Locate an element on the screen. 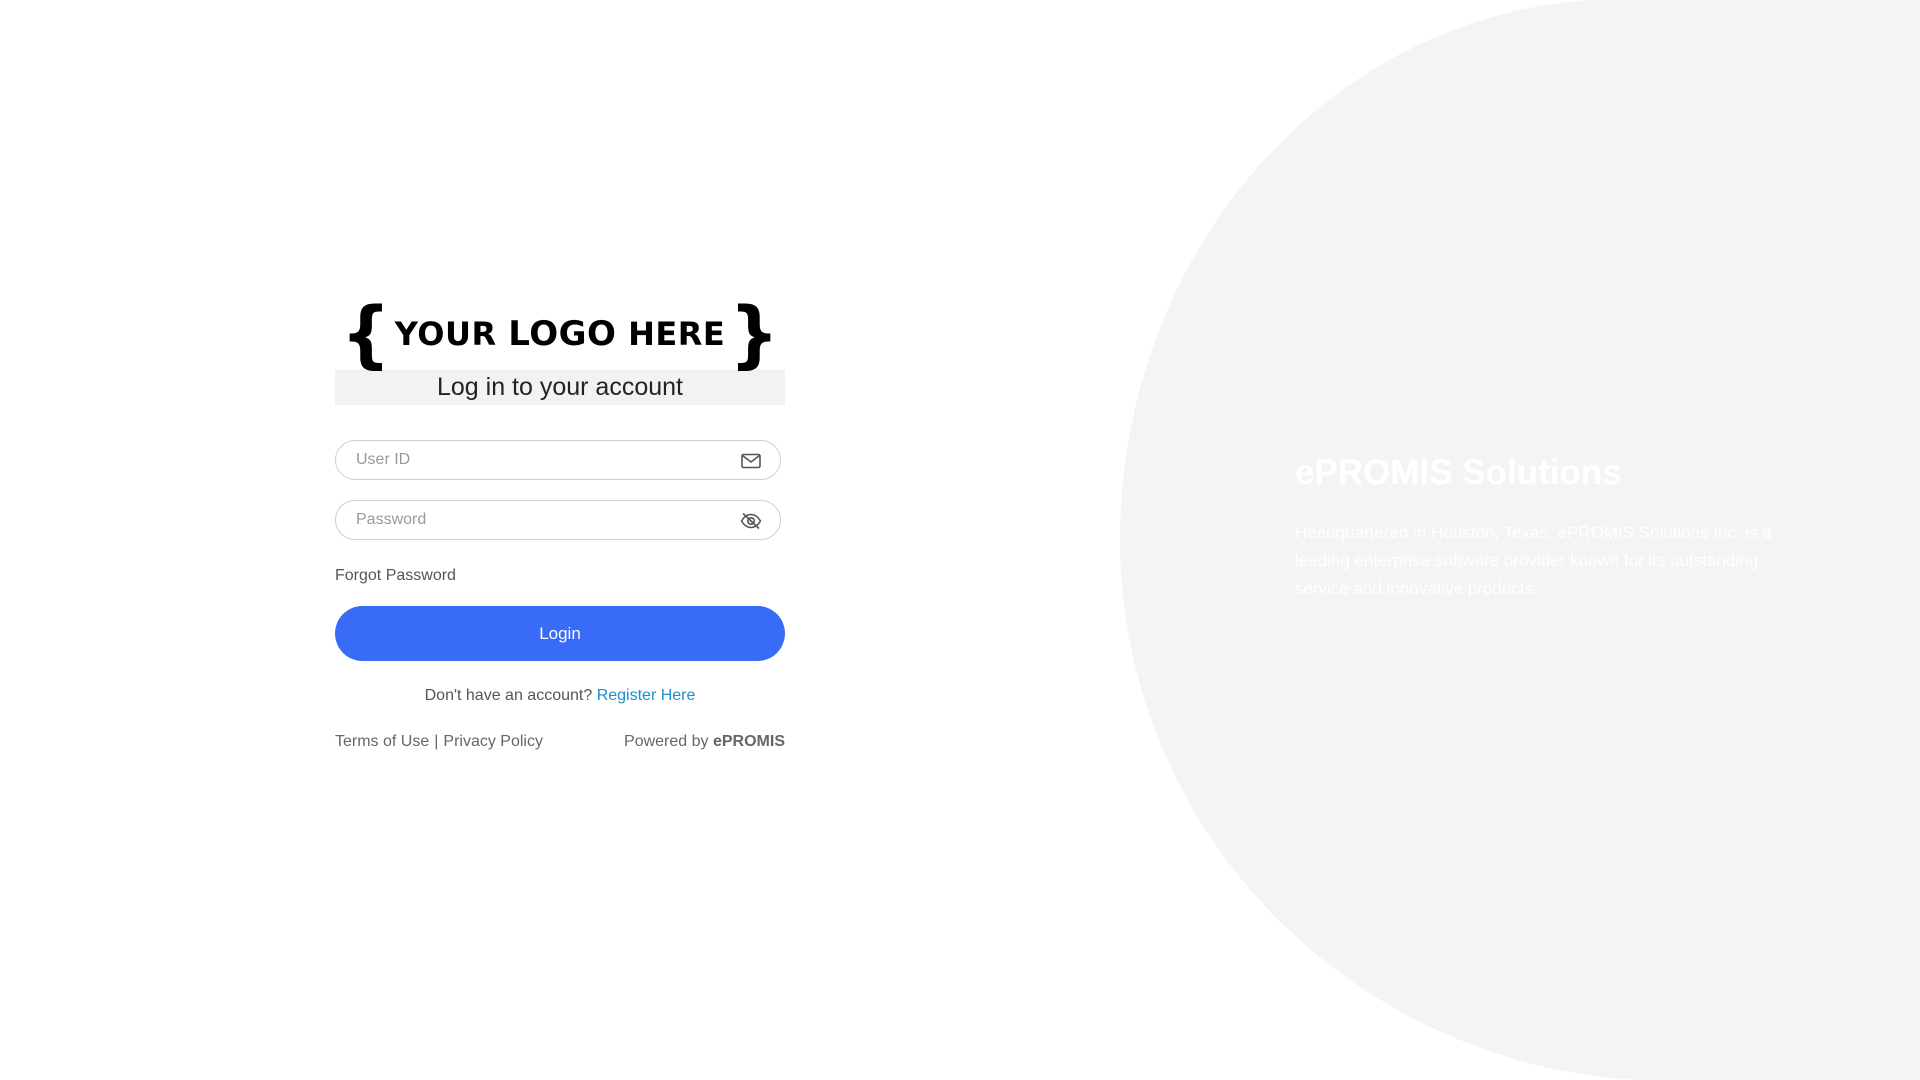 The height and width of the screenshot is (1080, 1920). logo-text: YOUR LOGO HERE is located at coordinates (560, 334).